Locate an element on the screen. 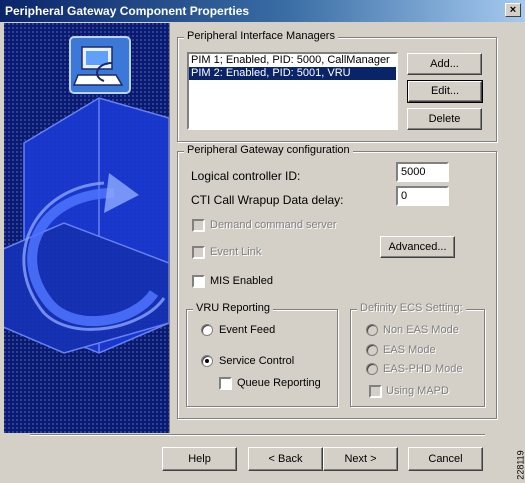 This screenshot has width=525, height=483. demand-command-label: Demand command server is located at coordinates (273, 225).